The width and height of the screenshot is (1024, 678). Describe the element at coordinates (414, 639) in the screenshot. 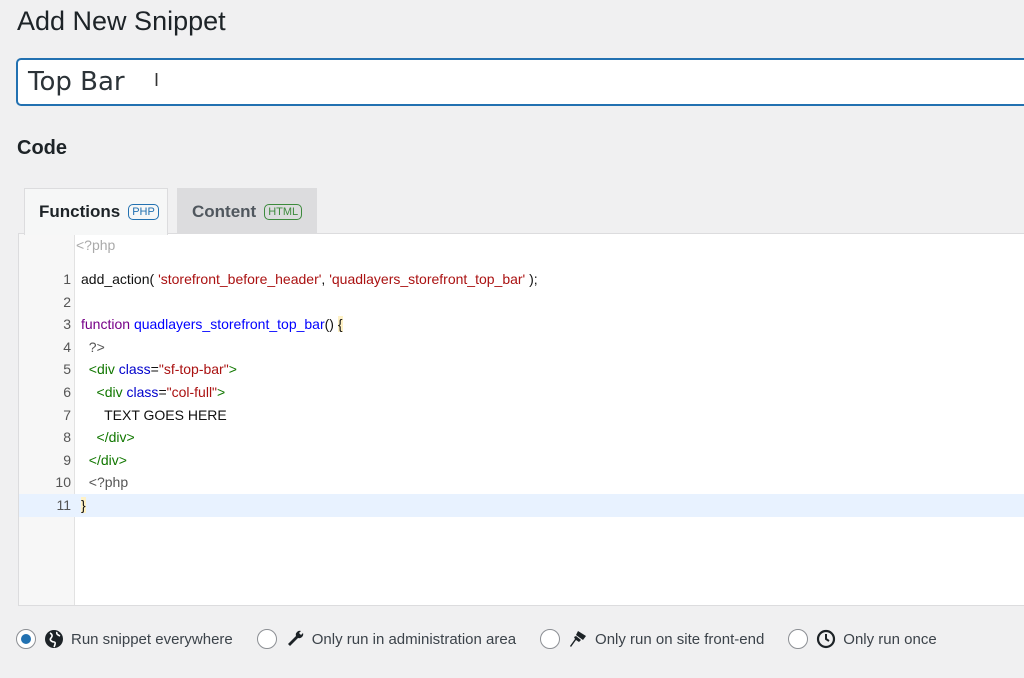

I see `scope-option-label: Only run in administration area` at that location.